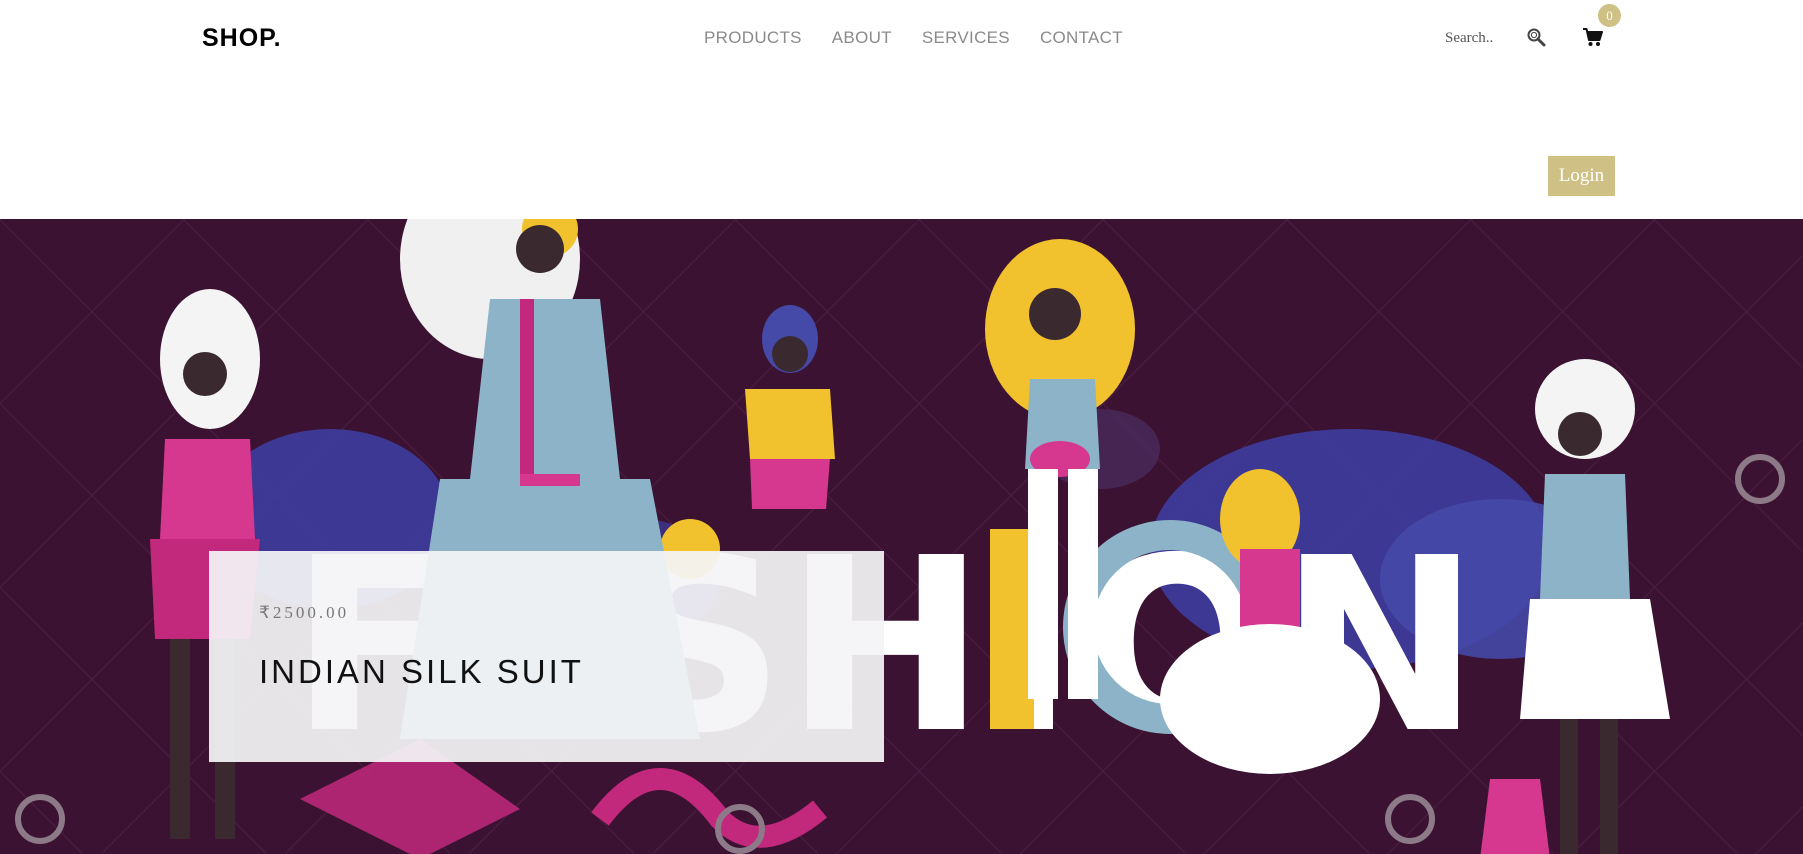 This screenshot has width=1803, height=854. I want to click on search-input, so click(1485, 38).